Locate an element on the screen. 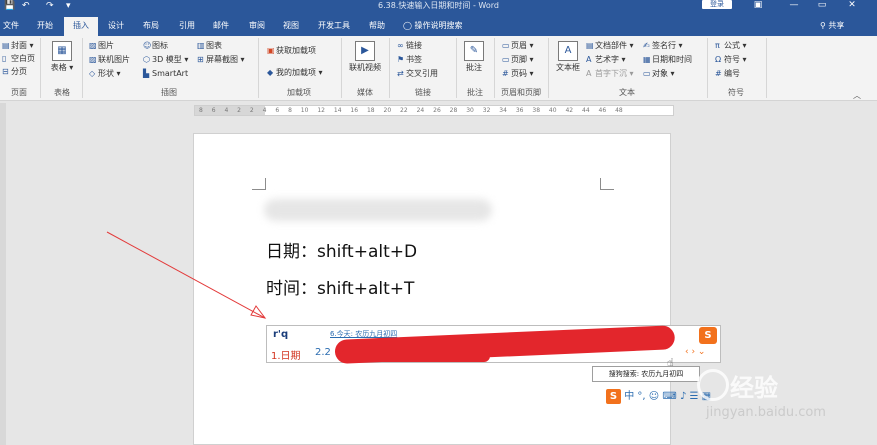 The height and width of the screenshot is (445, 877). watermark-text: 经验 is located at coordinates (754, 388).